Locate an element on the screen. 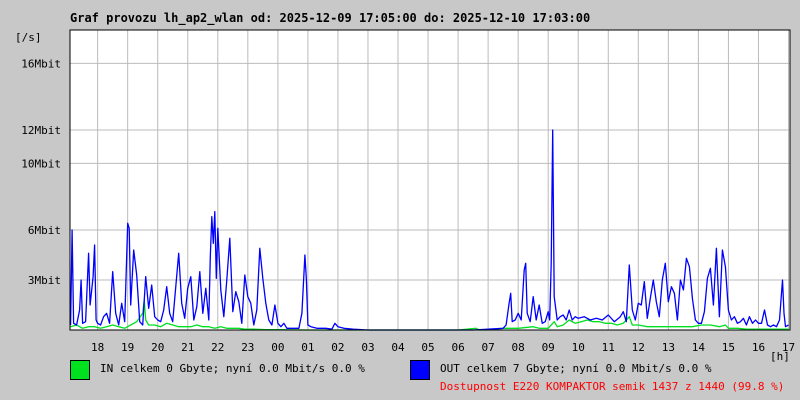 The width and height of the screenshot is (800, 400). x-tick-label: 19 is located at coordinates (127, 347).